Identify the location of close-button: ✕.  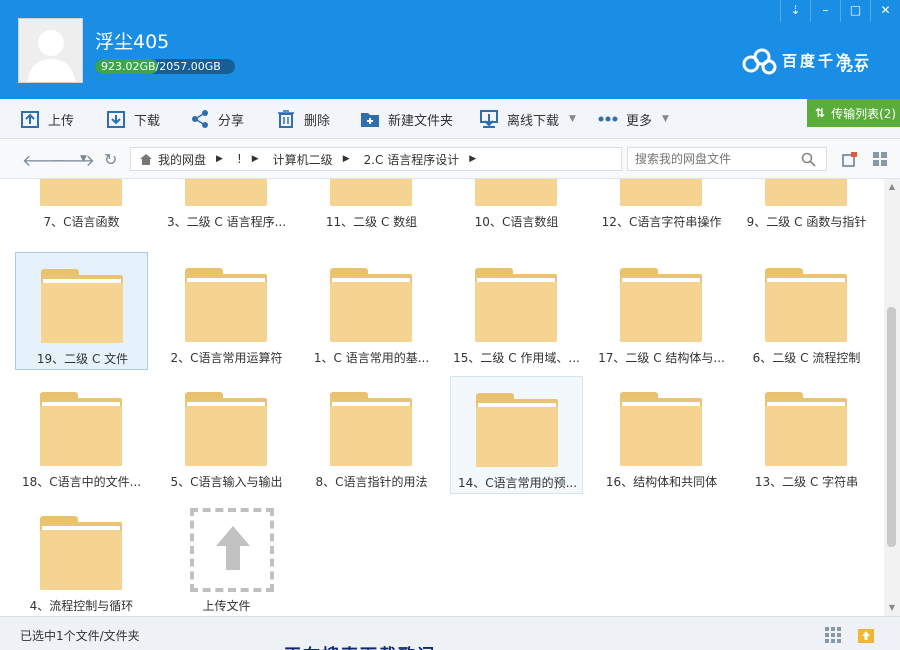
(885, 11).